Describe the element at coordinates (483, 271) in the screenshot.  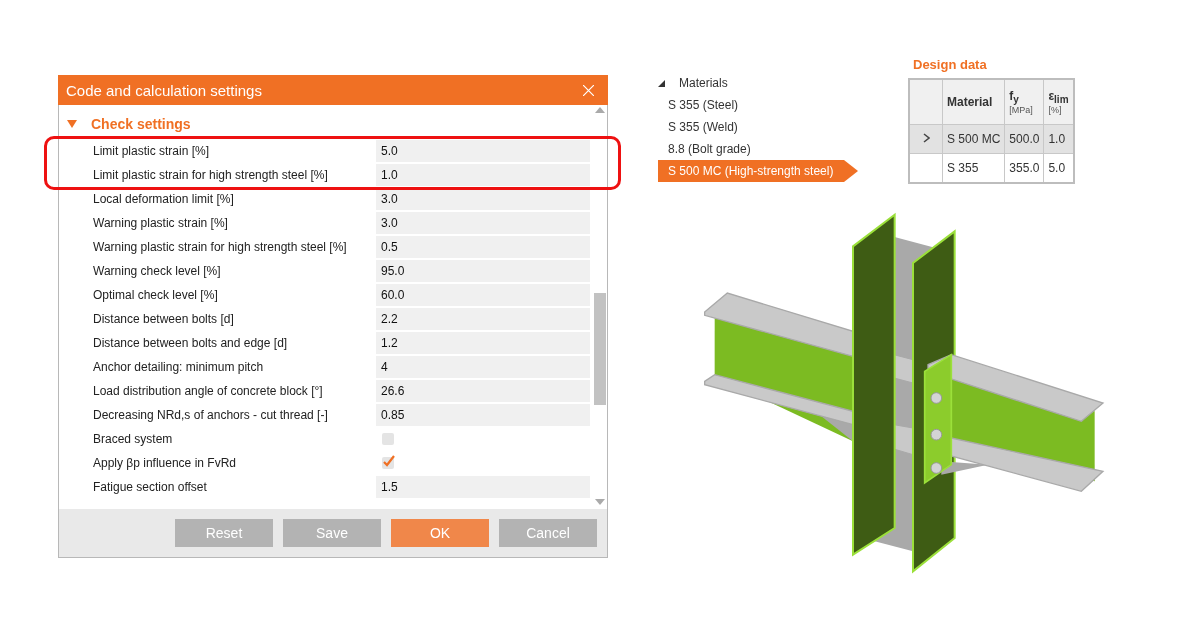
I see `value-field: 95.0` at that location.